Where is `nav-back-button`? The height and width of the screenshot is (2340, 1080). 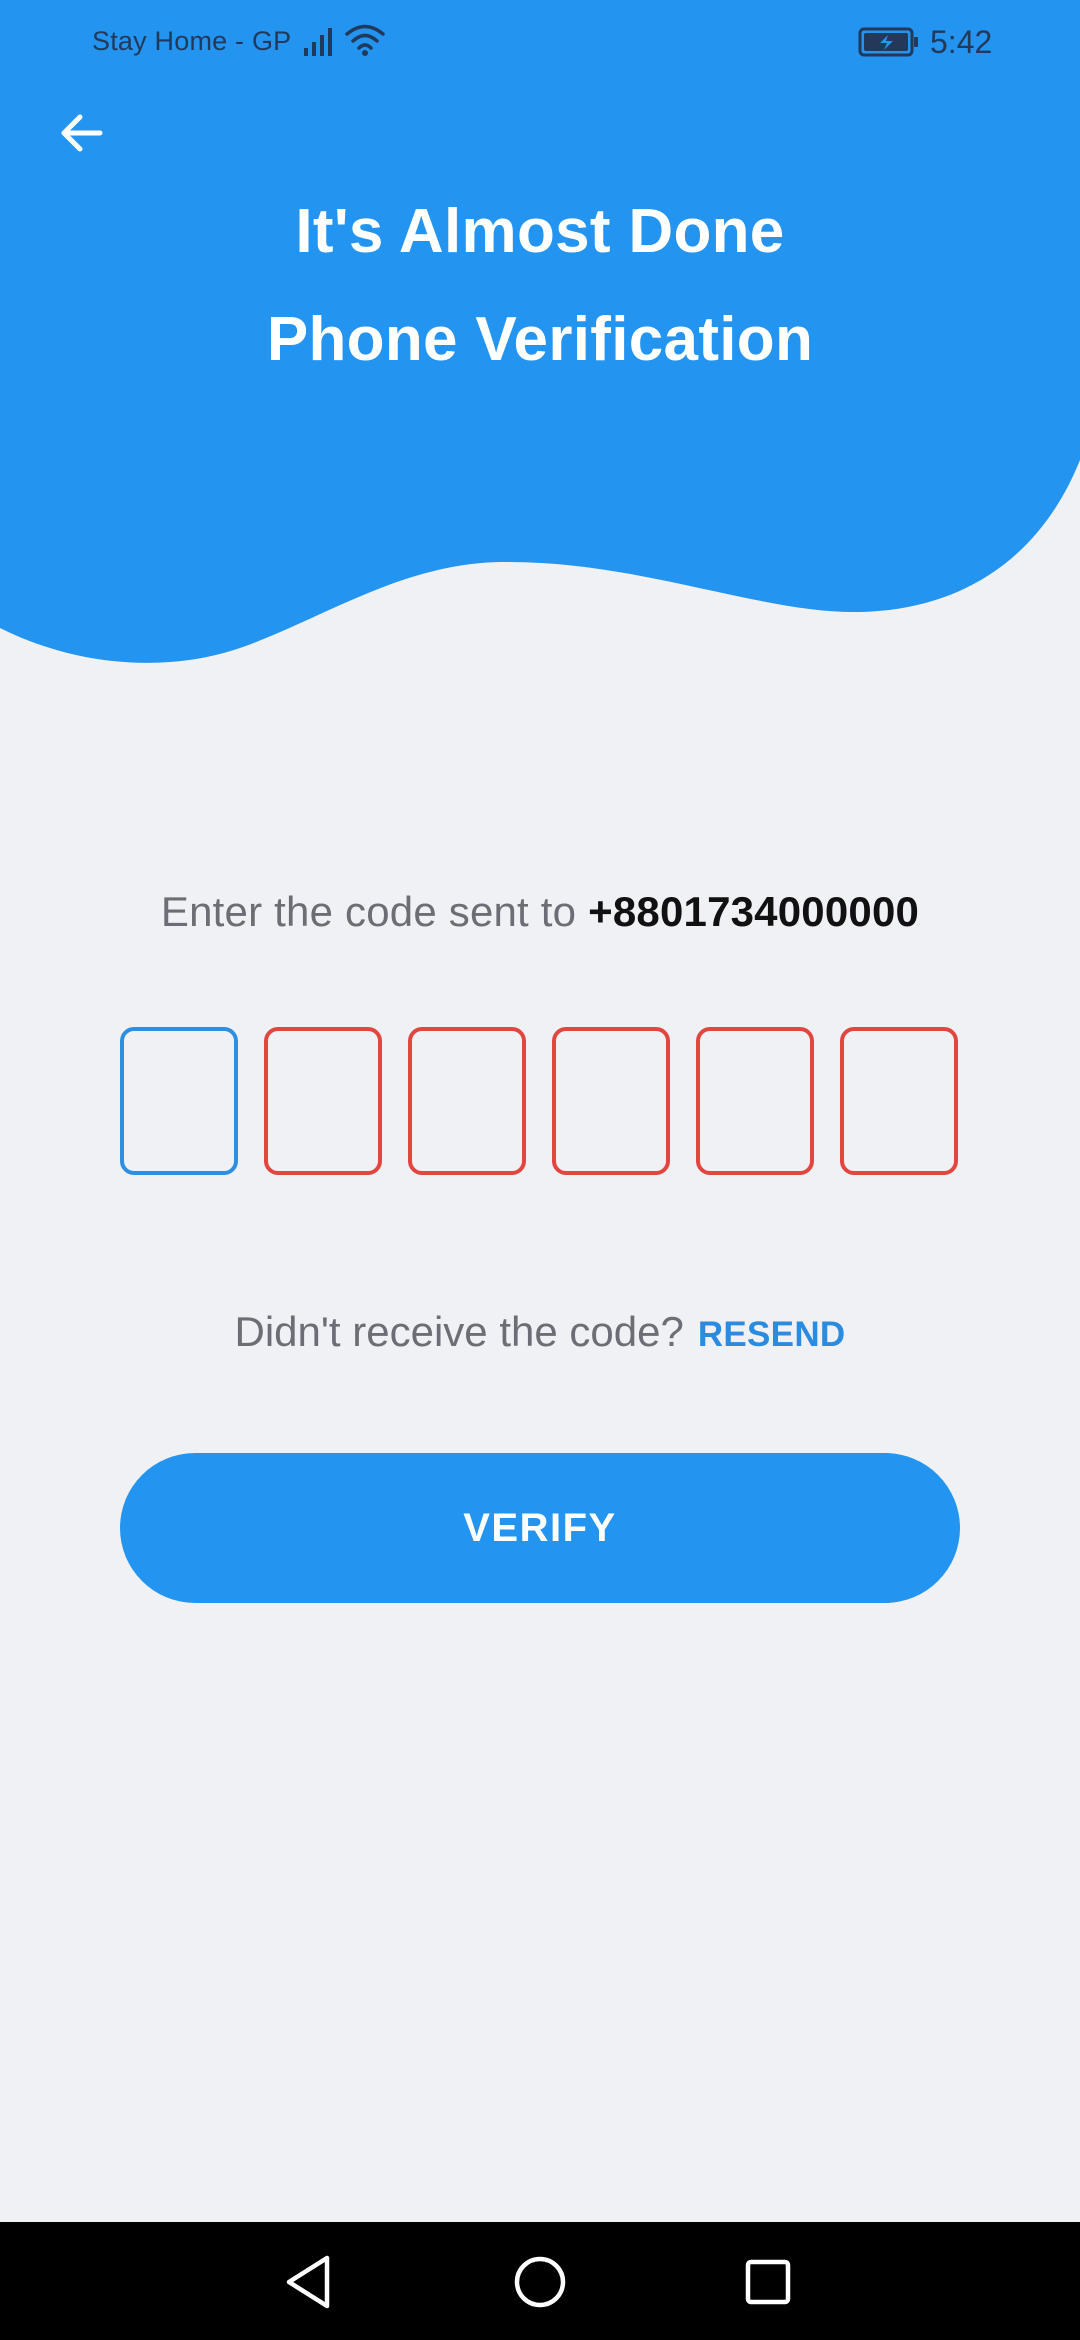 nav-back-button is located at coordinates (308, 2282).